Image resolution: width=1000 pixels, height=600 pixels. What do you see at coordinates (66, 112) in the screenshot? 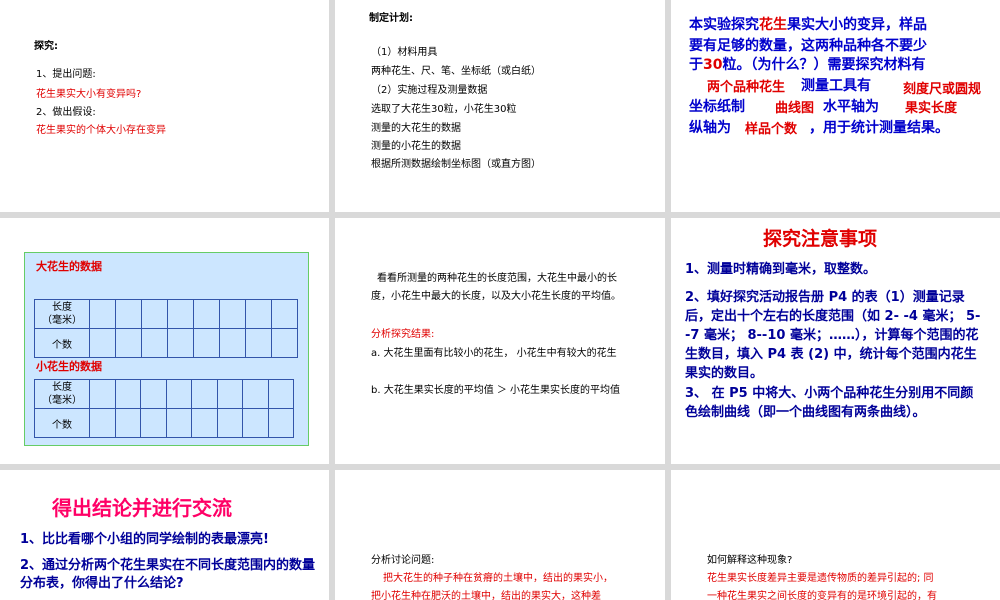
I see `step-hypothesis: 2、做出假设:` at bounding box center [66, 112].